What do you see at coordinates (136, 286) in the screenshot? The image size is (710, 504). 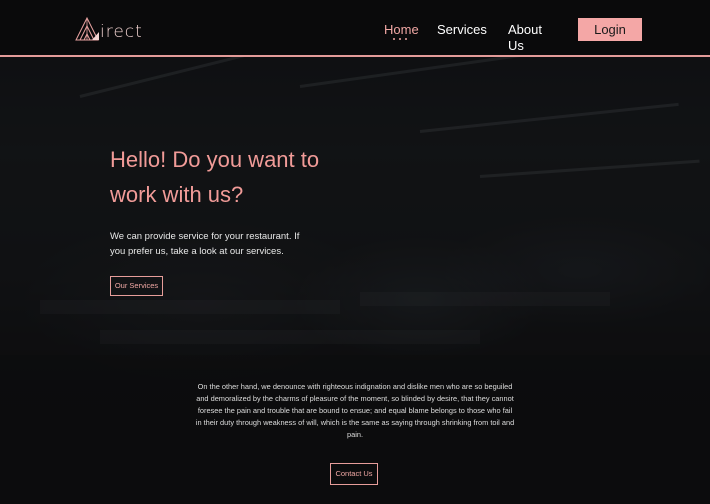 I see `our-services-button: Our Services` at bounding box center [136, 286].